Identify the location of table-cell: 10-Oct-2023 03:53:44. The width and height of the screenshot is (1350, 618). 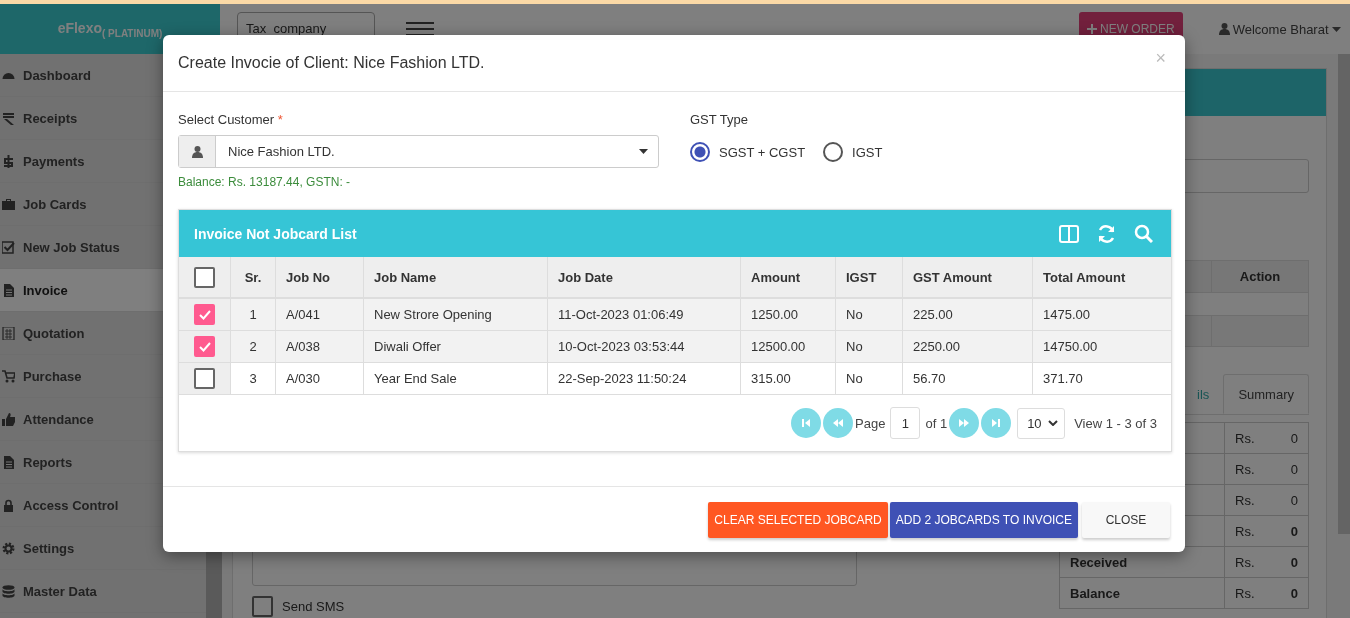
(621, 346).